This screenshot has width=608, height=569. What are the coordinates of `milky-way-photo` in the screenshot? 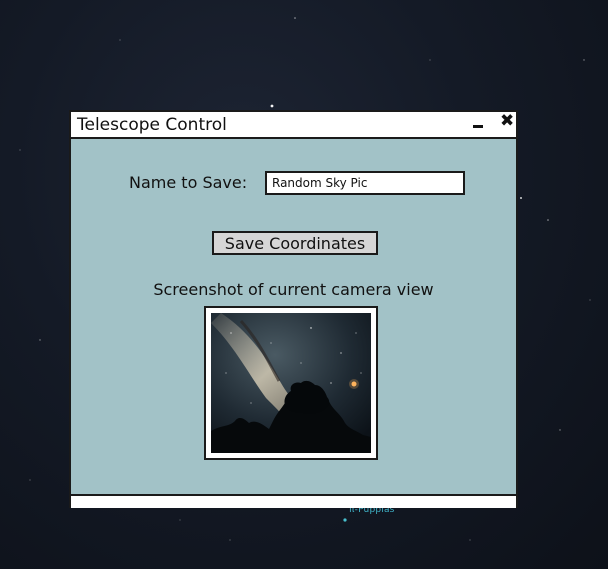 It's located at (291, 383).